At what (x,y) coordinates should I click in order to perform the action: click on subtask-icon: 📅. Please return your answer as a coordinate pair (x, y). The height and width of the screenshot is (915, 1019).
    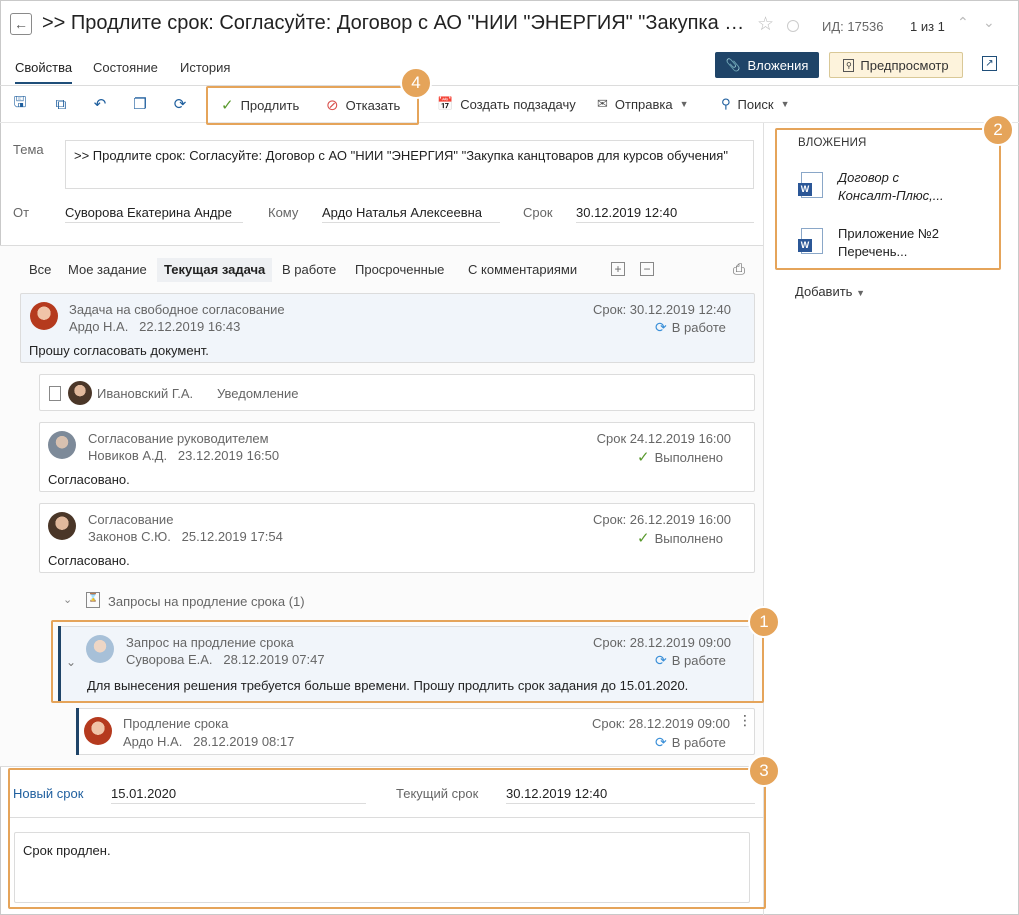
    Looking at the image, I should click on (445, 103).